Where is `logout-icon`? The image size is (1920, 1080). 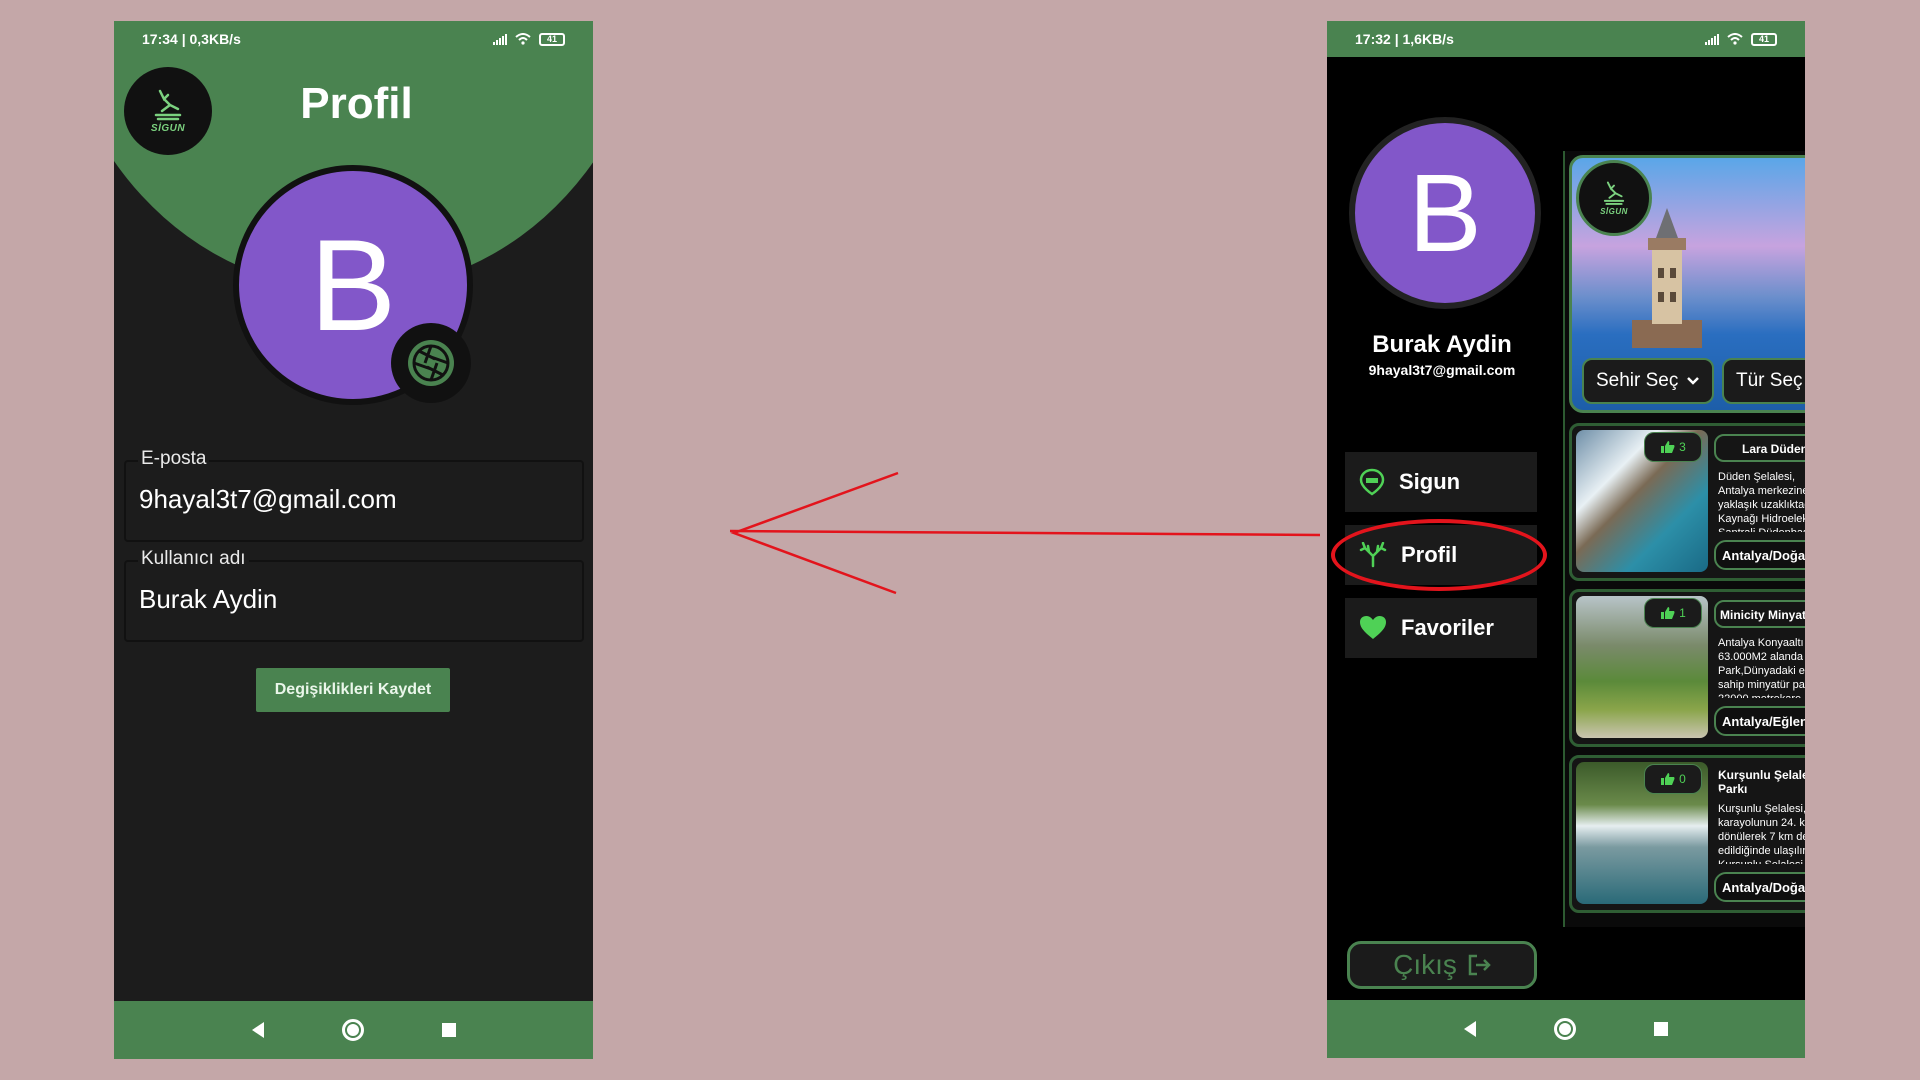 logout-icon is located at coordinates (1479, 965).